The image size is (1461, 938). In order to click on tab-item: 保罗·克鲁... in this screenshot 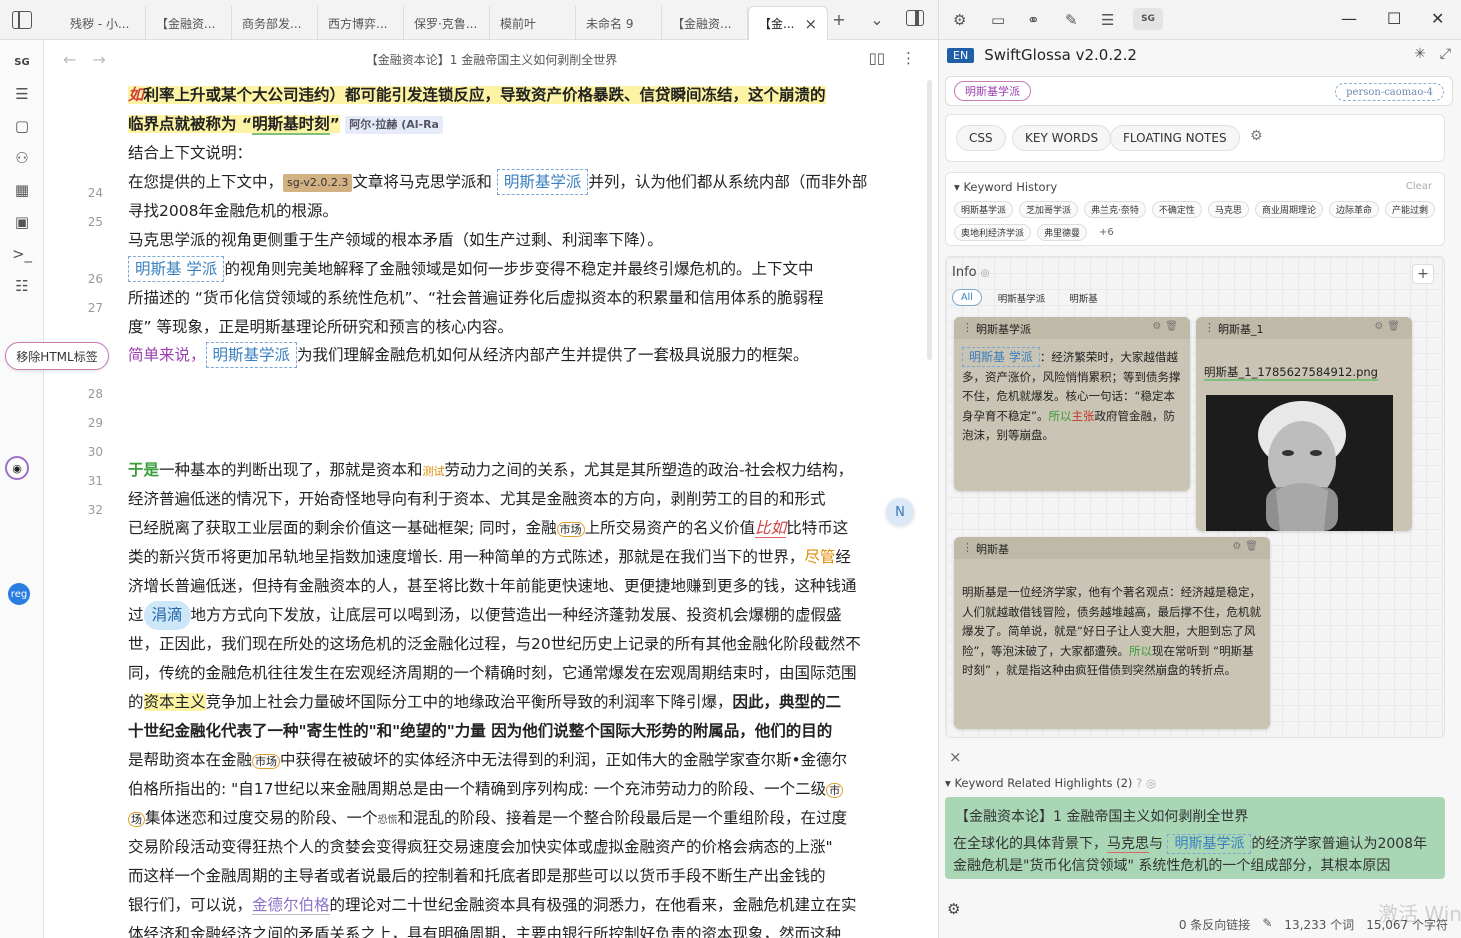, I will do `click(447, 23)`.